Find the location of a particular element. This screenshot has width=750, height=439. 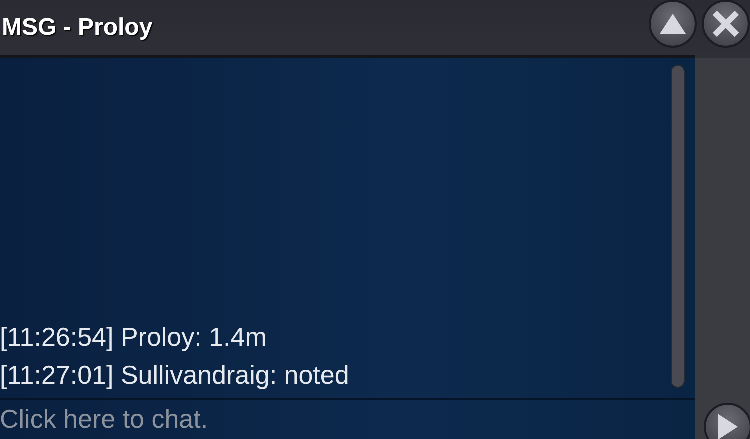

chat-message: [11:27:01] Sullivandraig: noted is located at coordinates (175, 375).